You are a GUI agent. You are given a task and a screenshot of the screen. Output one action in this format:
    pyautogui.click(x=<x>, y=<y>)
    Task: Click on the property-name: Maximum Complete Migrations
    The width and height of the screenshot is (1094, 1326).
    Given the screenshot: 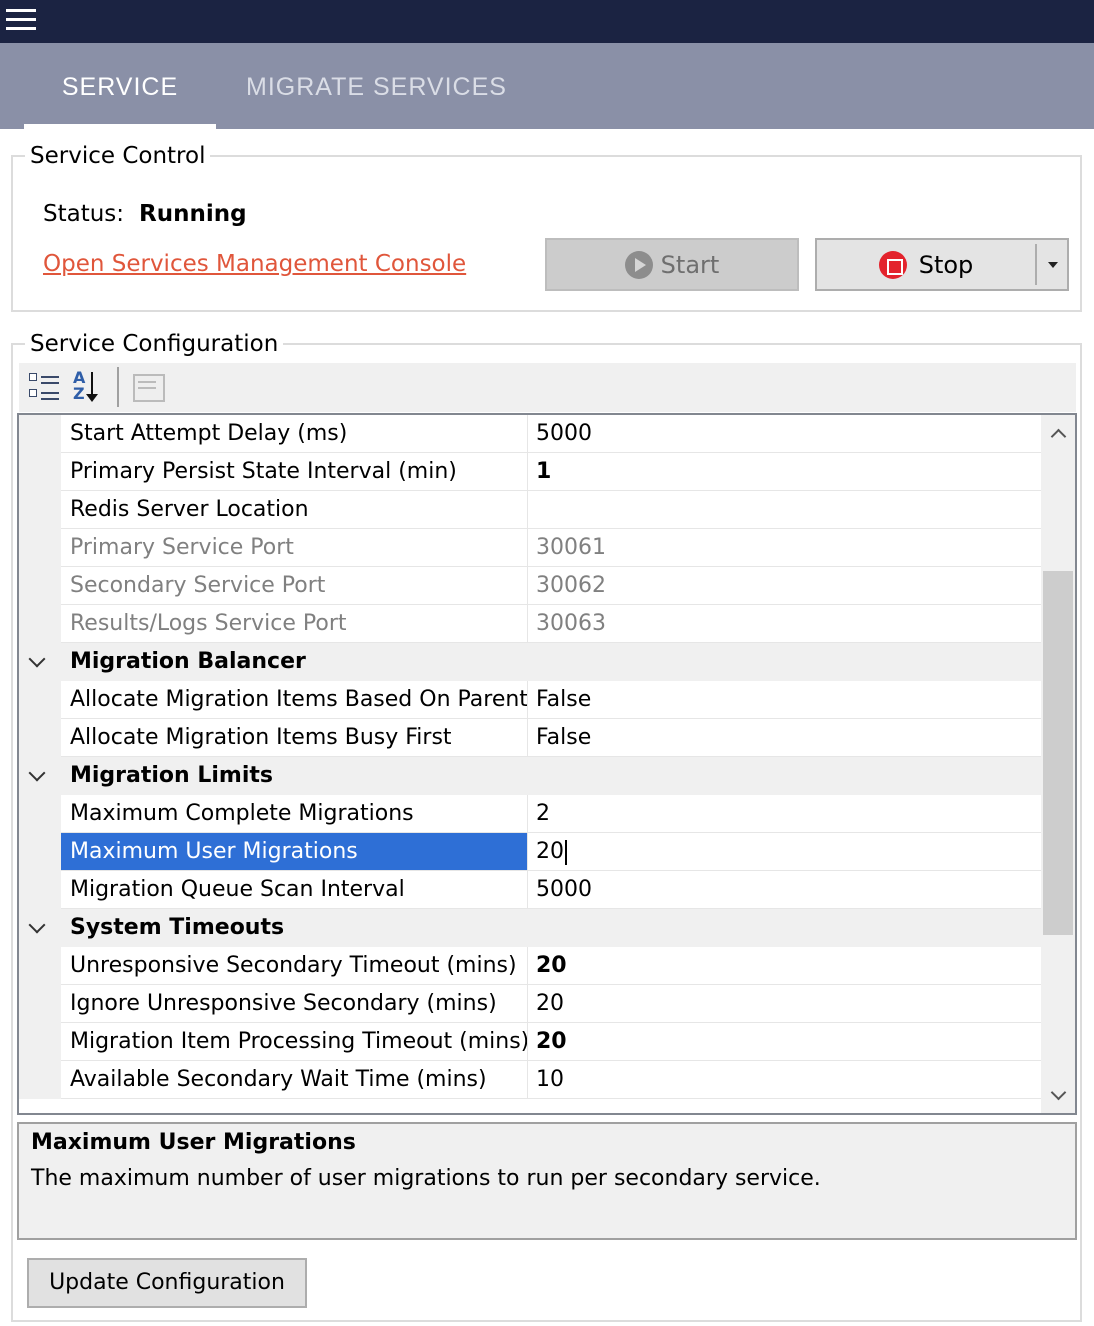 What is the action you would take?
    pyautogui.click(x=242, y=813)
    